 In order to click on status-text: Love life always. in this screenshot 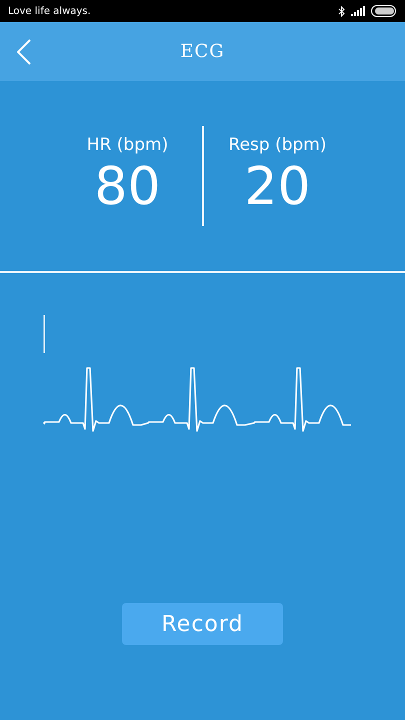, I will do `click(49, 11)`.